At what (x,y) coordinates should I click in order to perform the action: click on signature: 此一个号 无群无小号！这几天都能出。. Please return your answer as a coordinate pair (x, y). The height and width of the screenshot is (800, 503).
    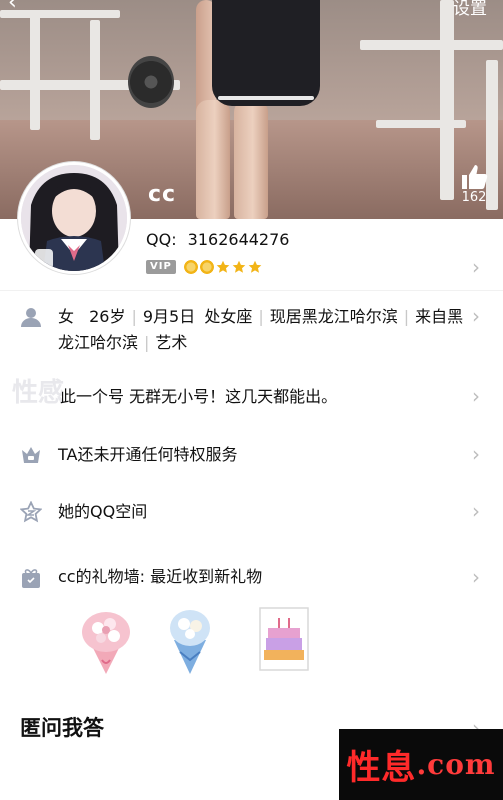
    Looking at the image, I should click on (260, 397).